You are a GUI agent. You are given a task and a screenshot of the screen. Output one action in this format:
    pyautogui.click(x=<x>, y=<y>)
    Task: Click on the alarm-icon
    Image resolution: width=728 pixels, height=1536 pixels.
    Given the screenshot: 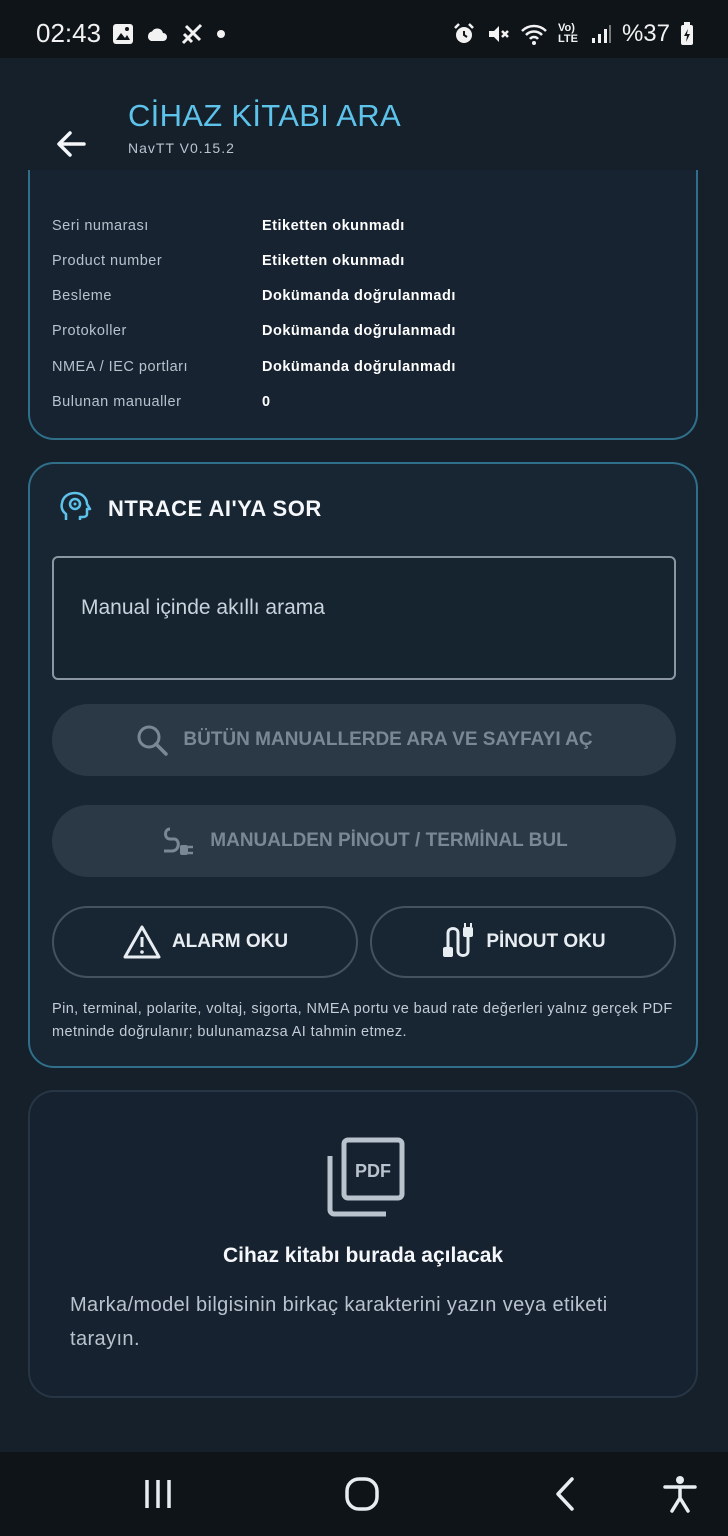 What is the action you would take?
    pyautogui.click(x=464, y=33)
    